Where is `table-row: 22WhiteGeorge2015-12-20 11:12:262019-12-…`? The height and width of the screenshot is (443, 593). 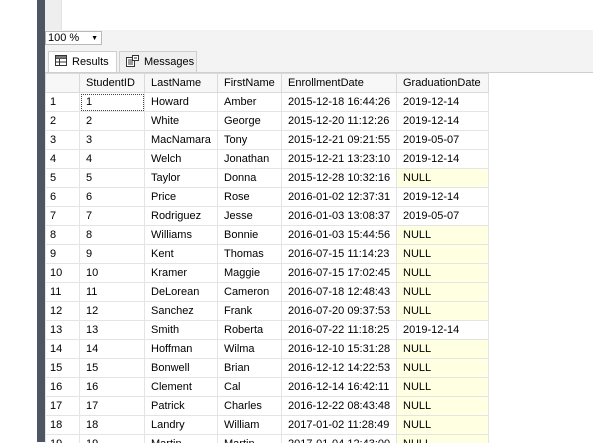
table-row: 22WhiteGeorge2015-12-20 11:12:262019-12-… is located at coordinates (267, 121).